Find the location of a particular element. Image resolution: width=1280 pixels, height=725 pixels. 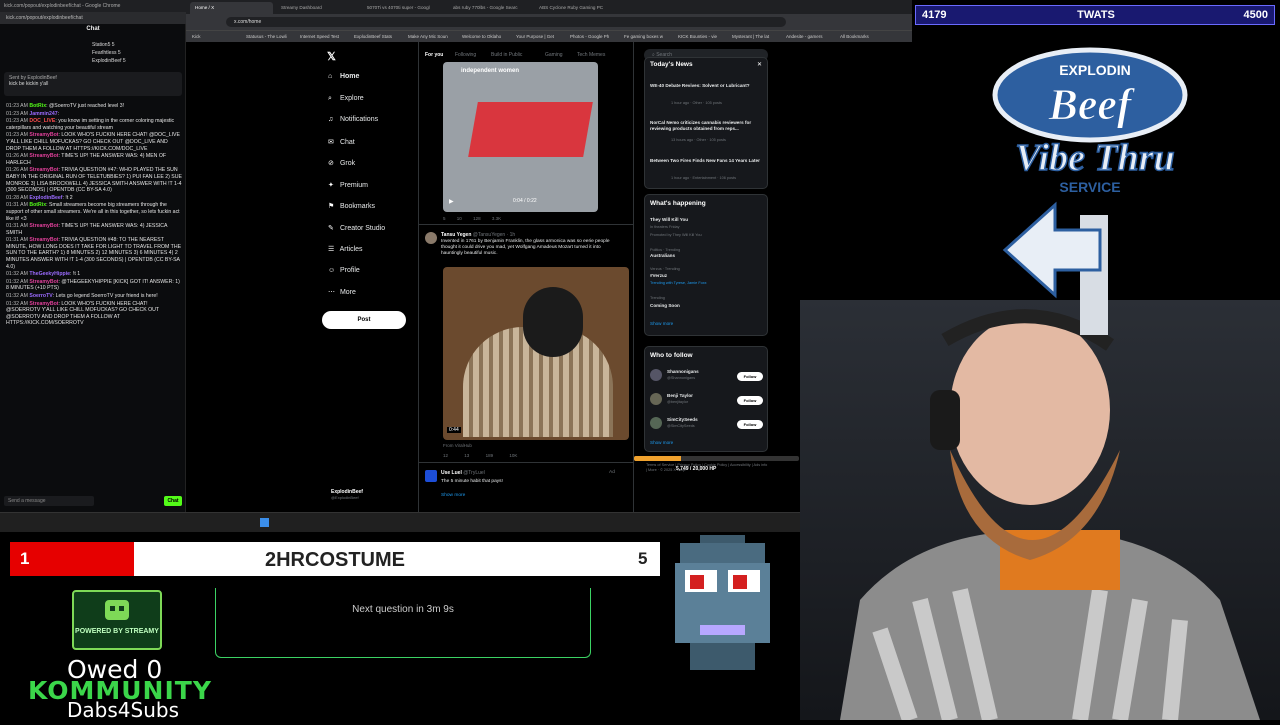

chat-message-input: Send a message is located at coordinates (49, 501).